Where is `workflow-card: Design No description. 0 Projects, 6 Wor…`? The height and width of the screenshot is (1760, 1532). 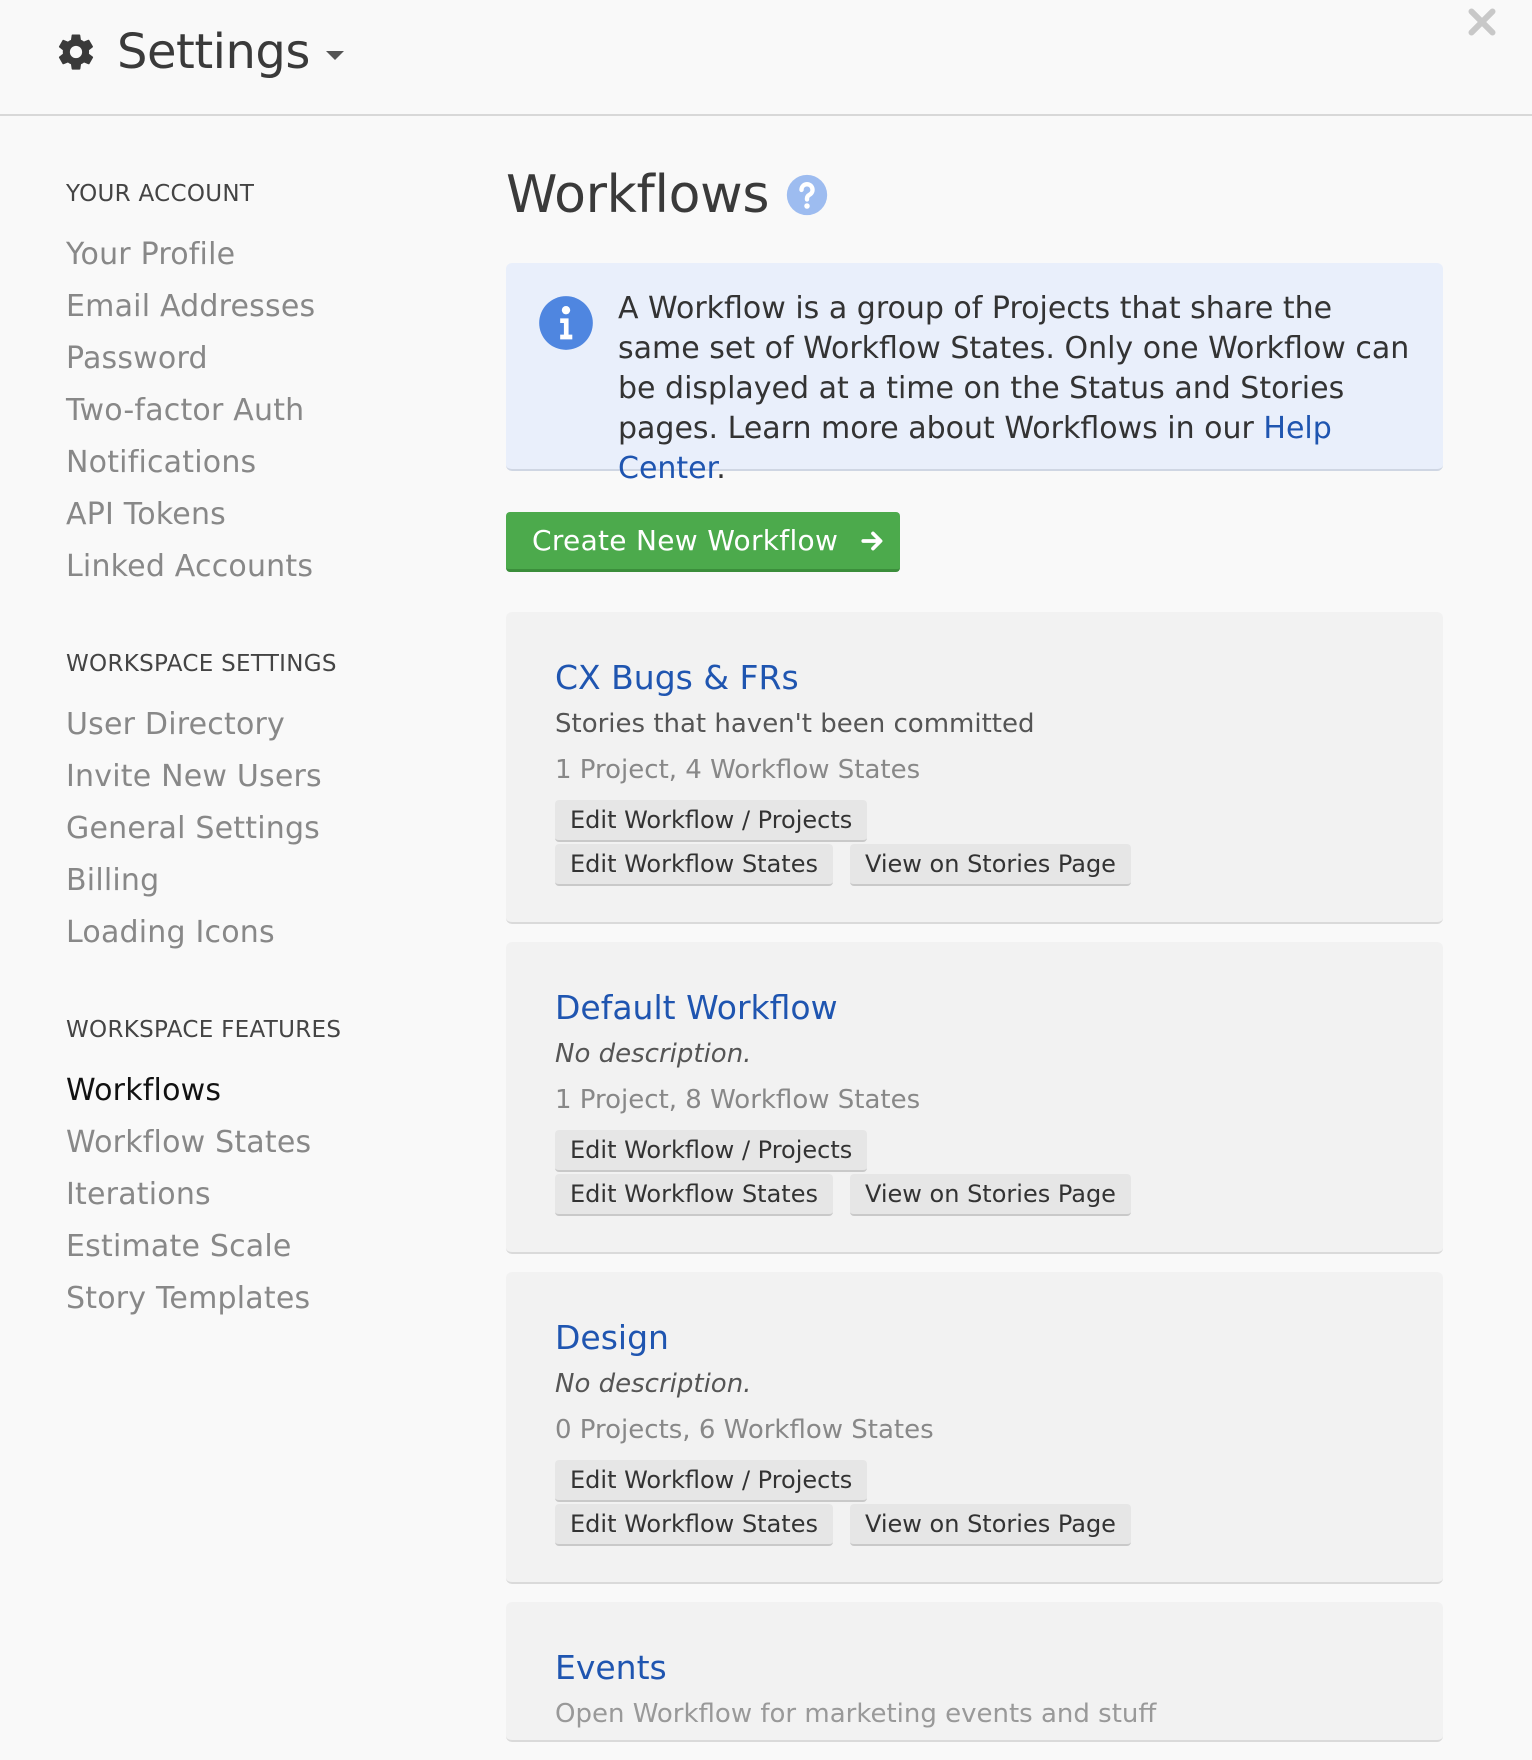 workflow-card: Design No description. 0 Projects, 6 Wor… is located at coordinates (974, 1428).